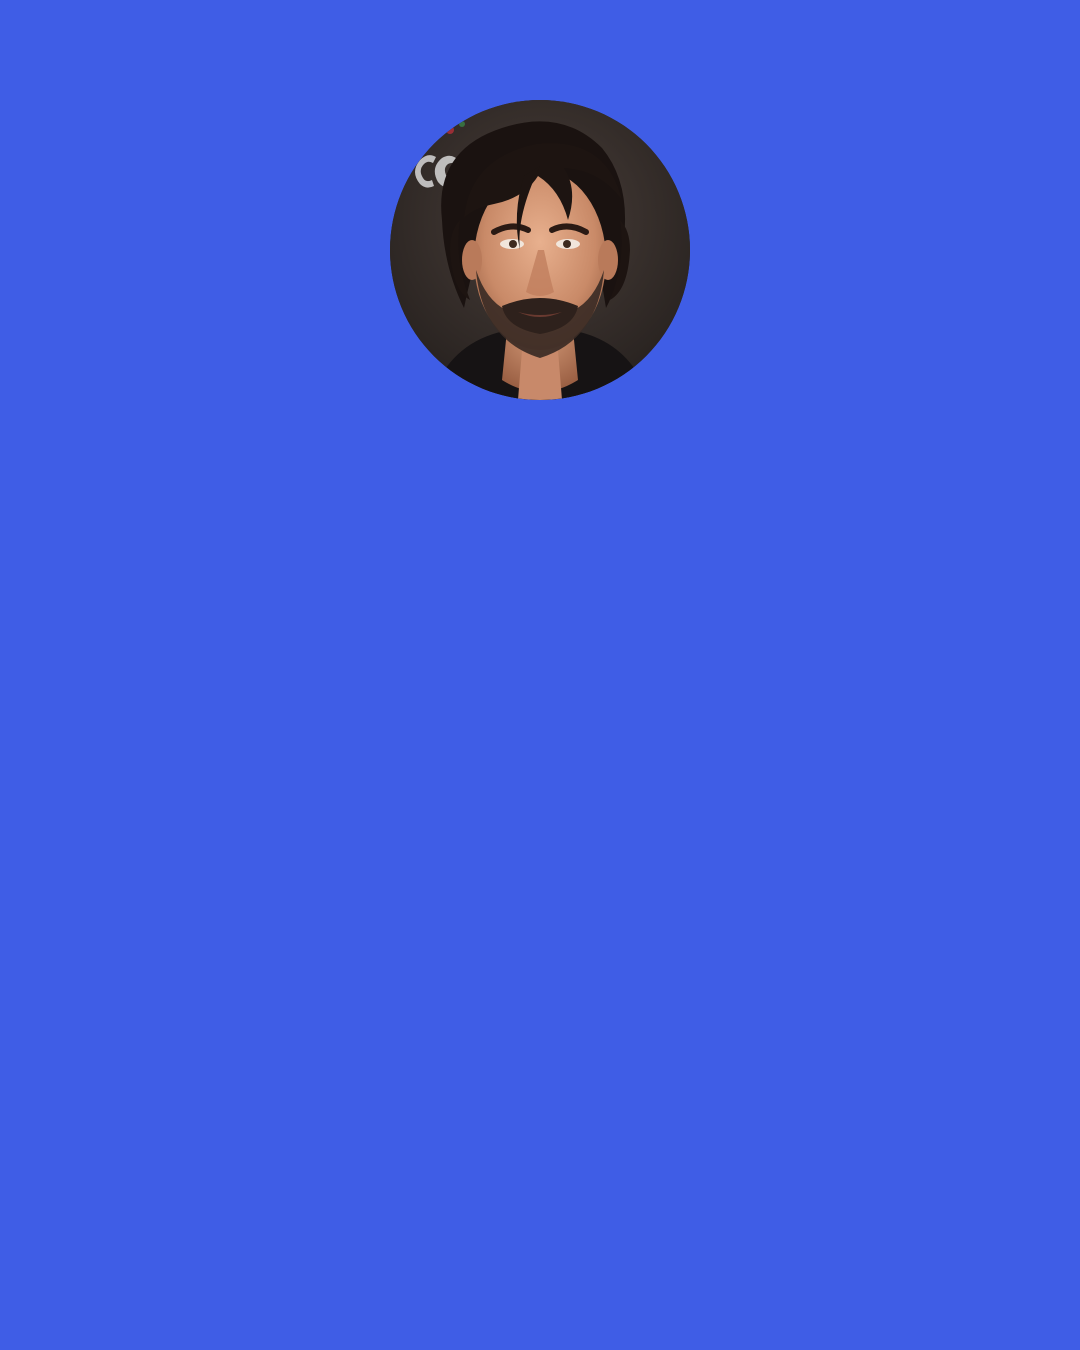  I want to click on portrait-photo, so click(540, 250).